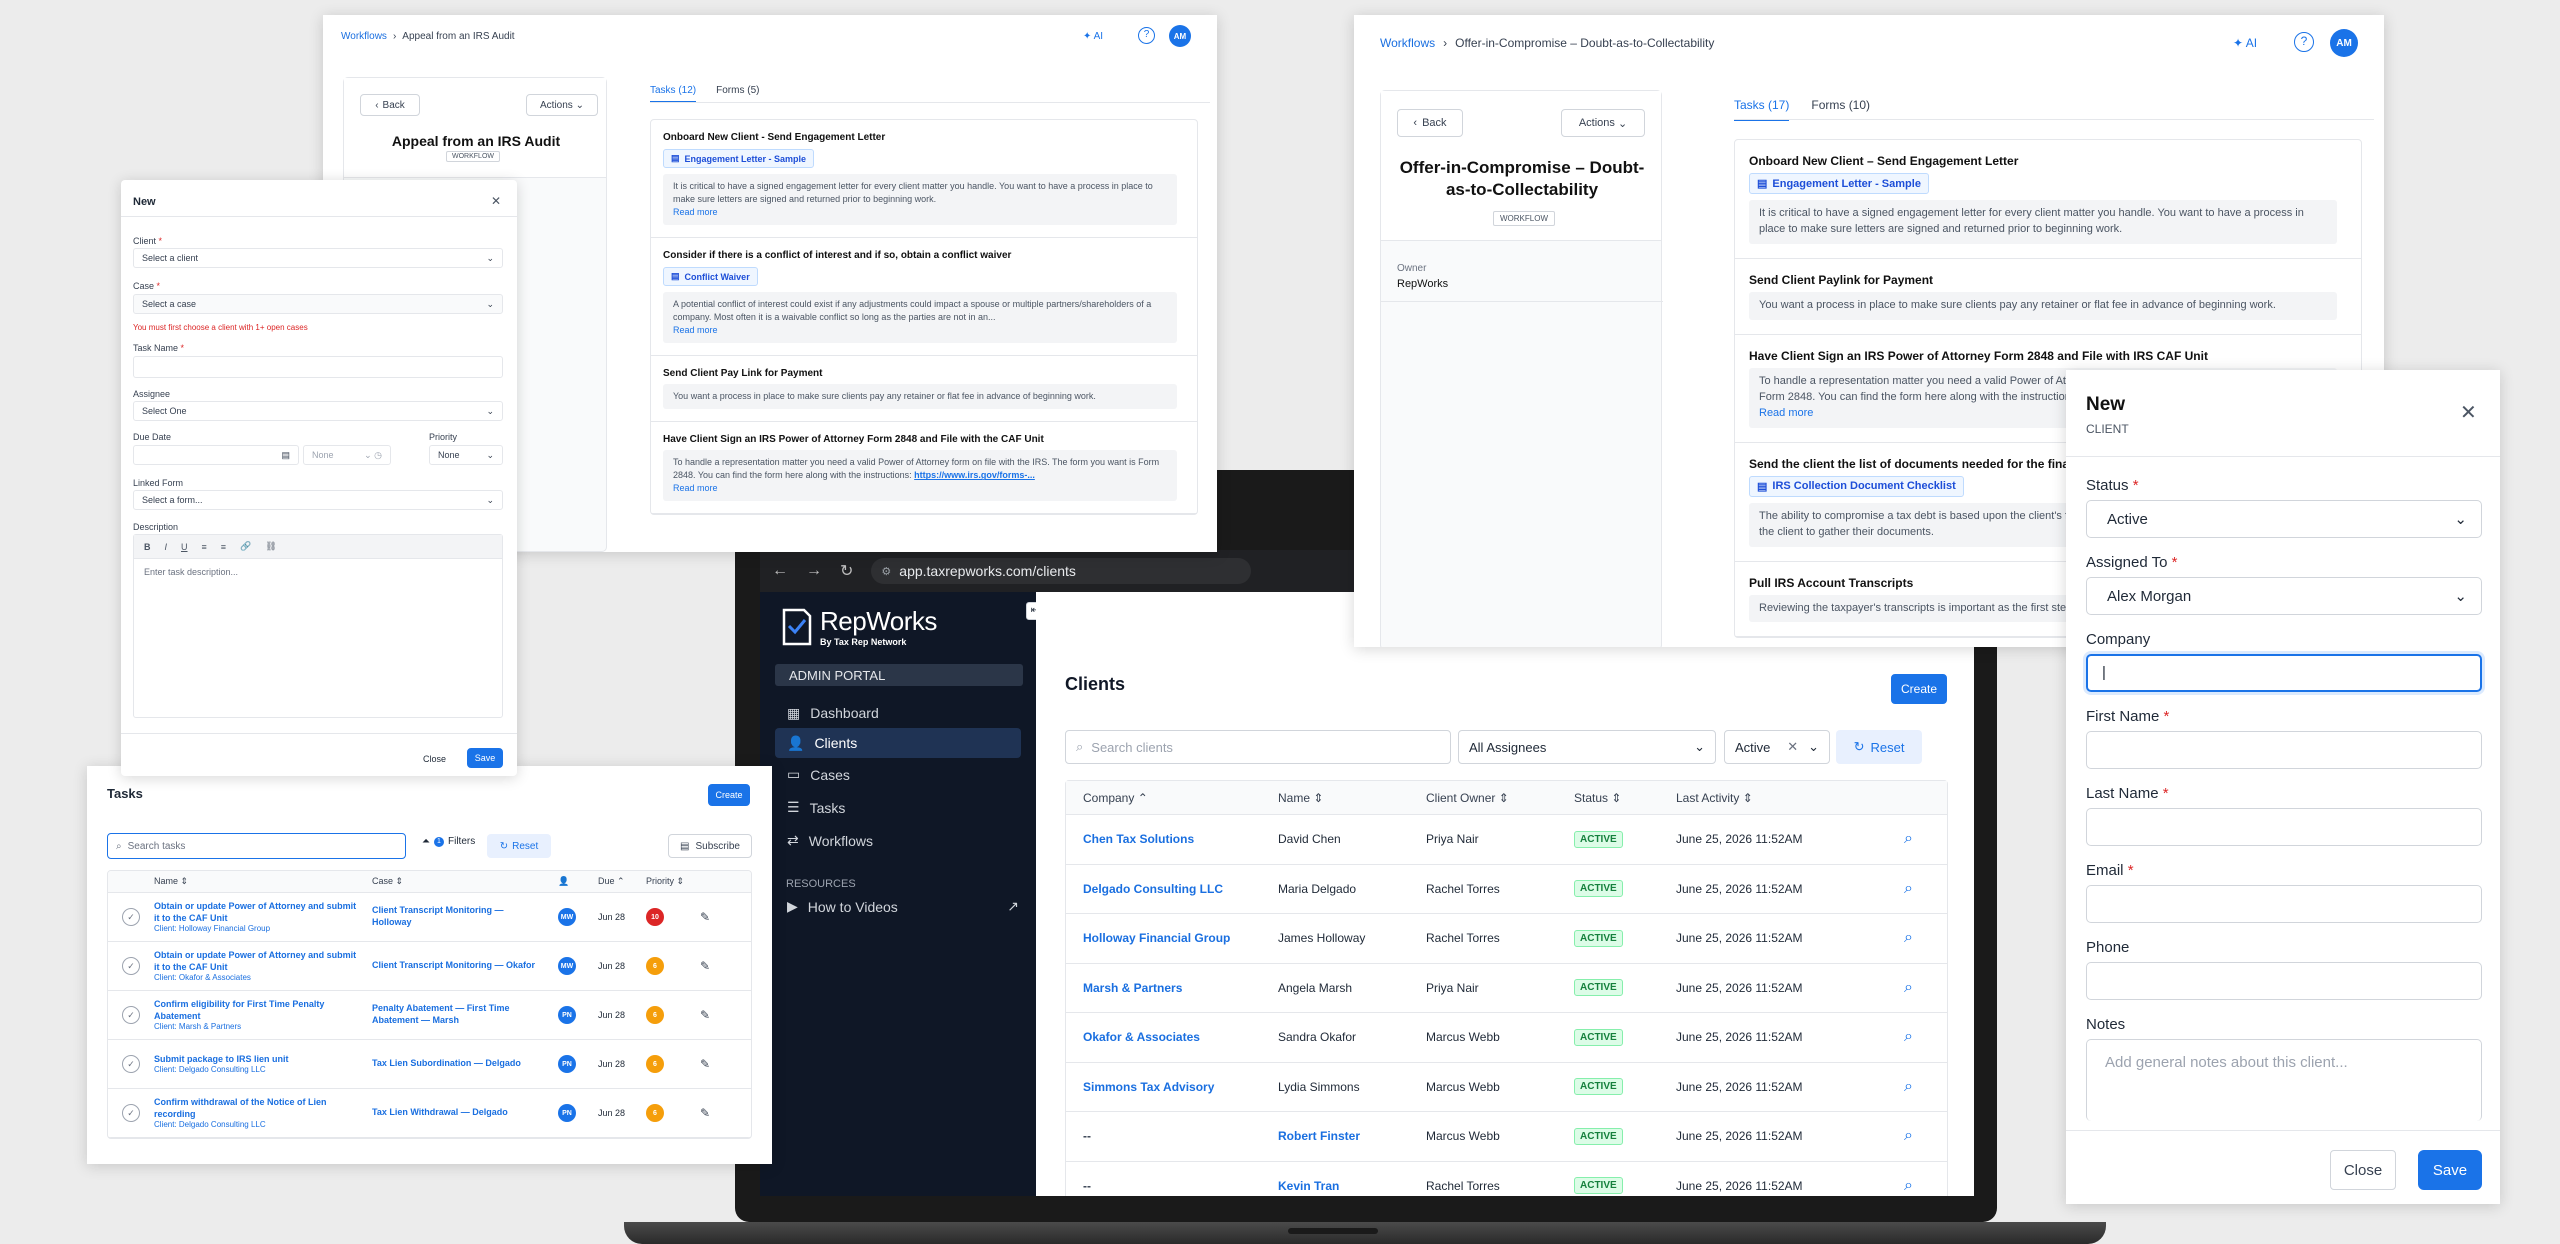 The width and height of the screenshot is (2560, 1244). What do you see at coordinates (184, 547) in the screenshot?
I see `underline-icon: U` at bounding box center [184, 547].